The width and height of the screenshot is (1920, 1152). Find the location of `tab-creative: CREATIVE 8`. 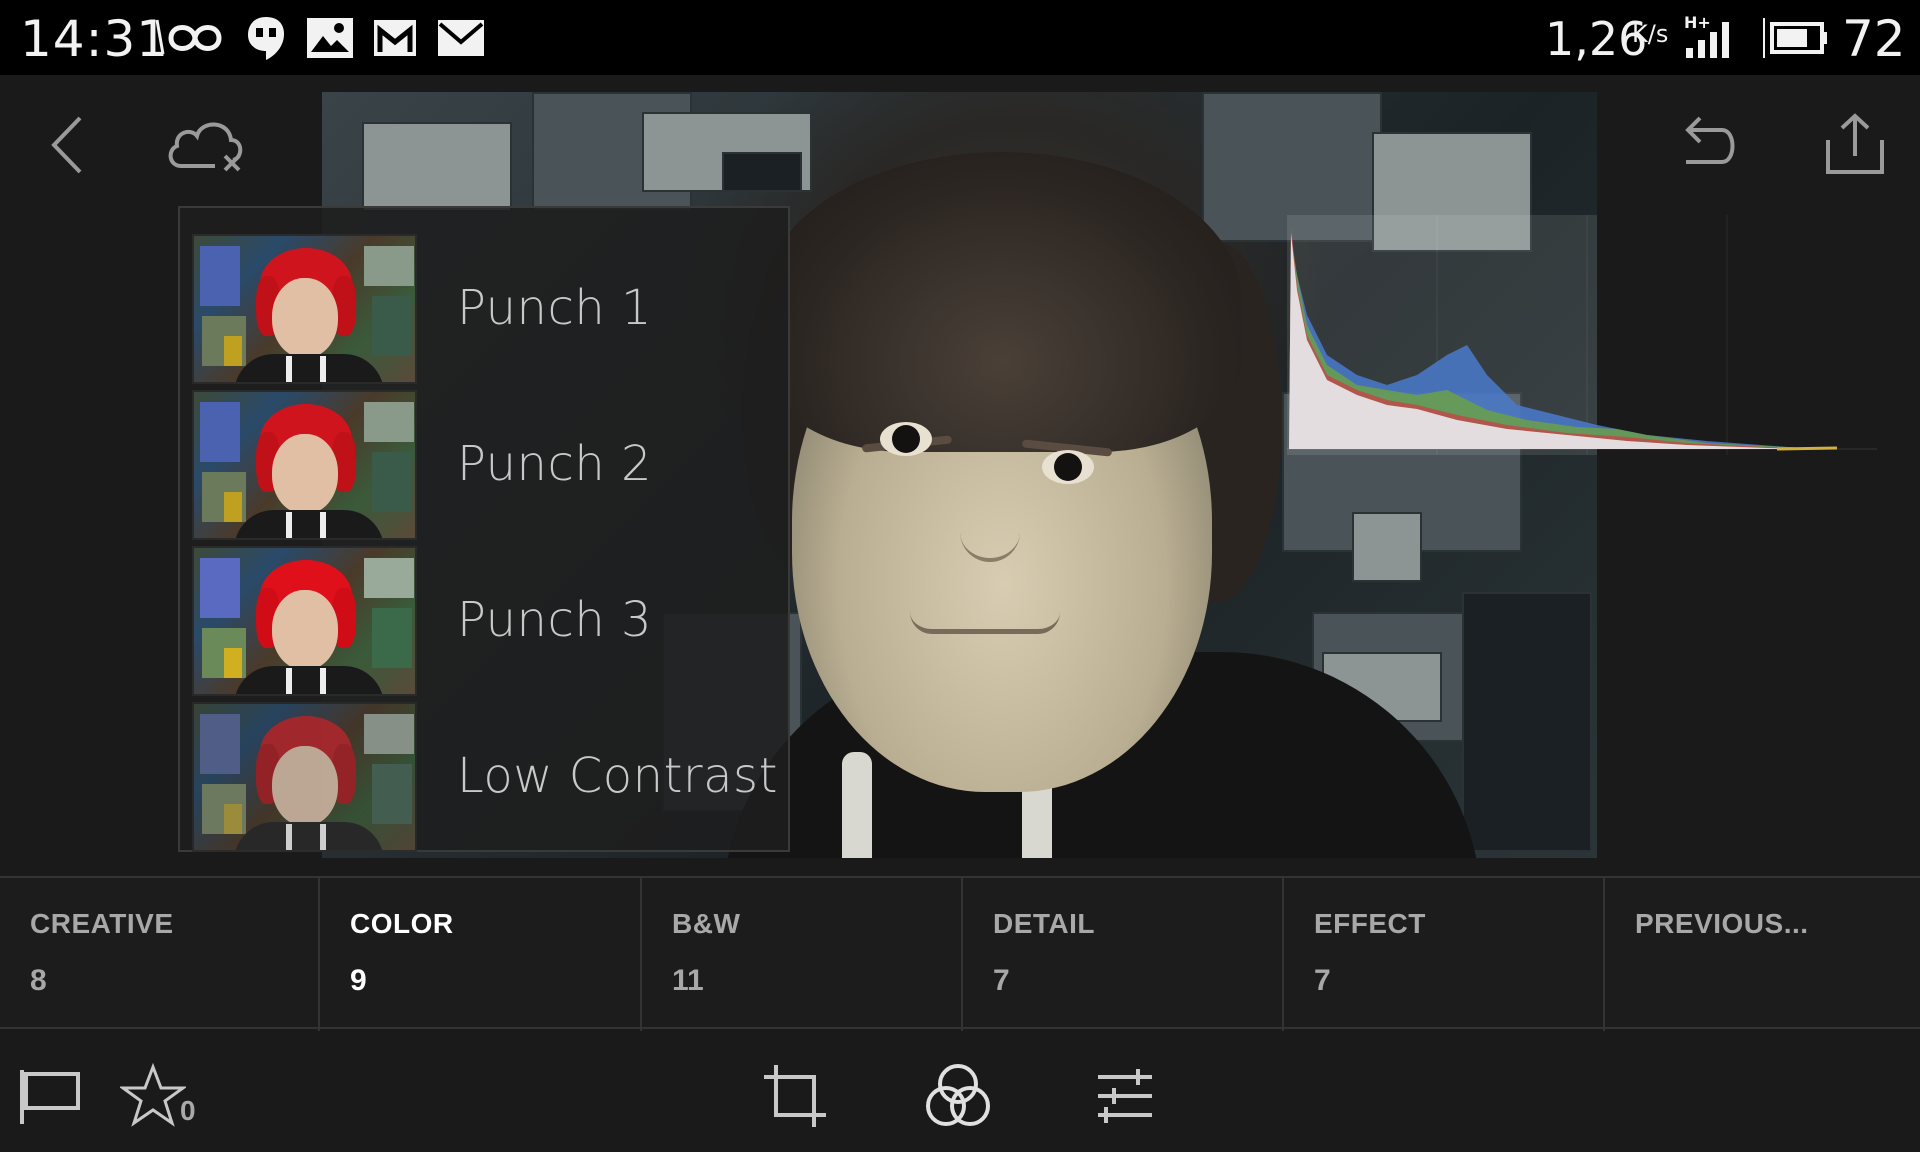

tab-creative: CREATIVE 8 is located at coordinates (160, 954).